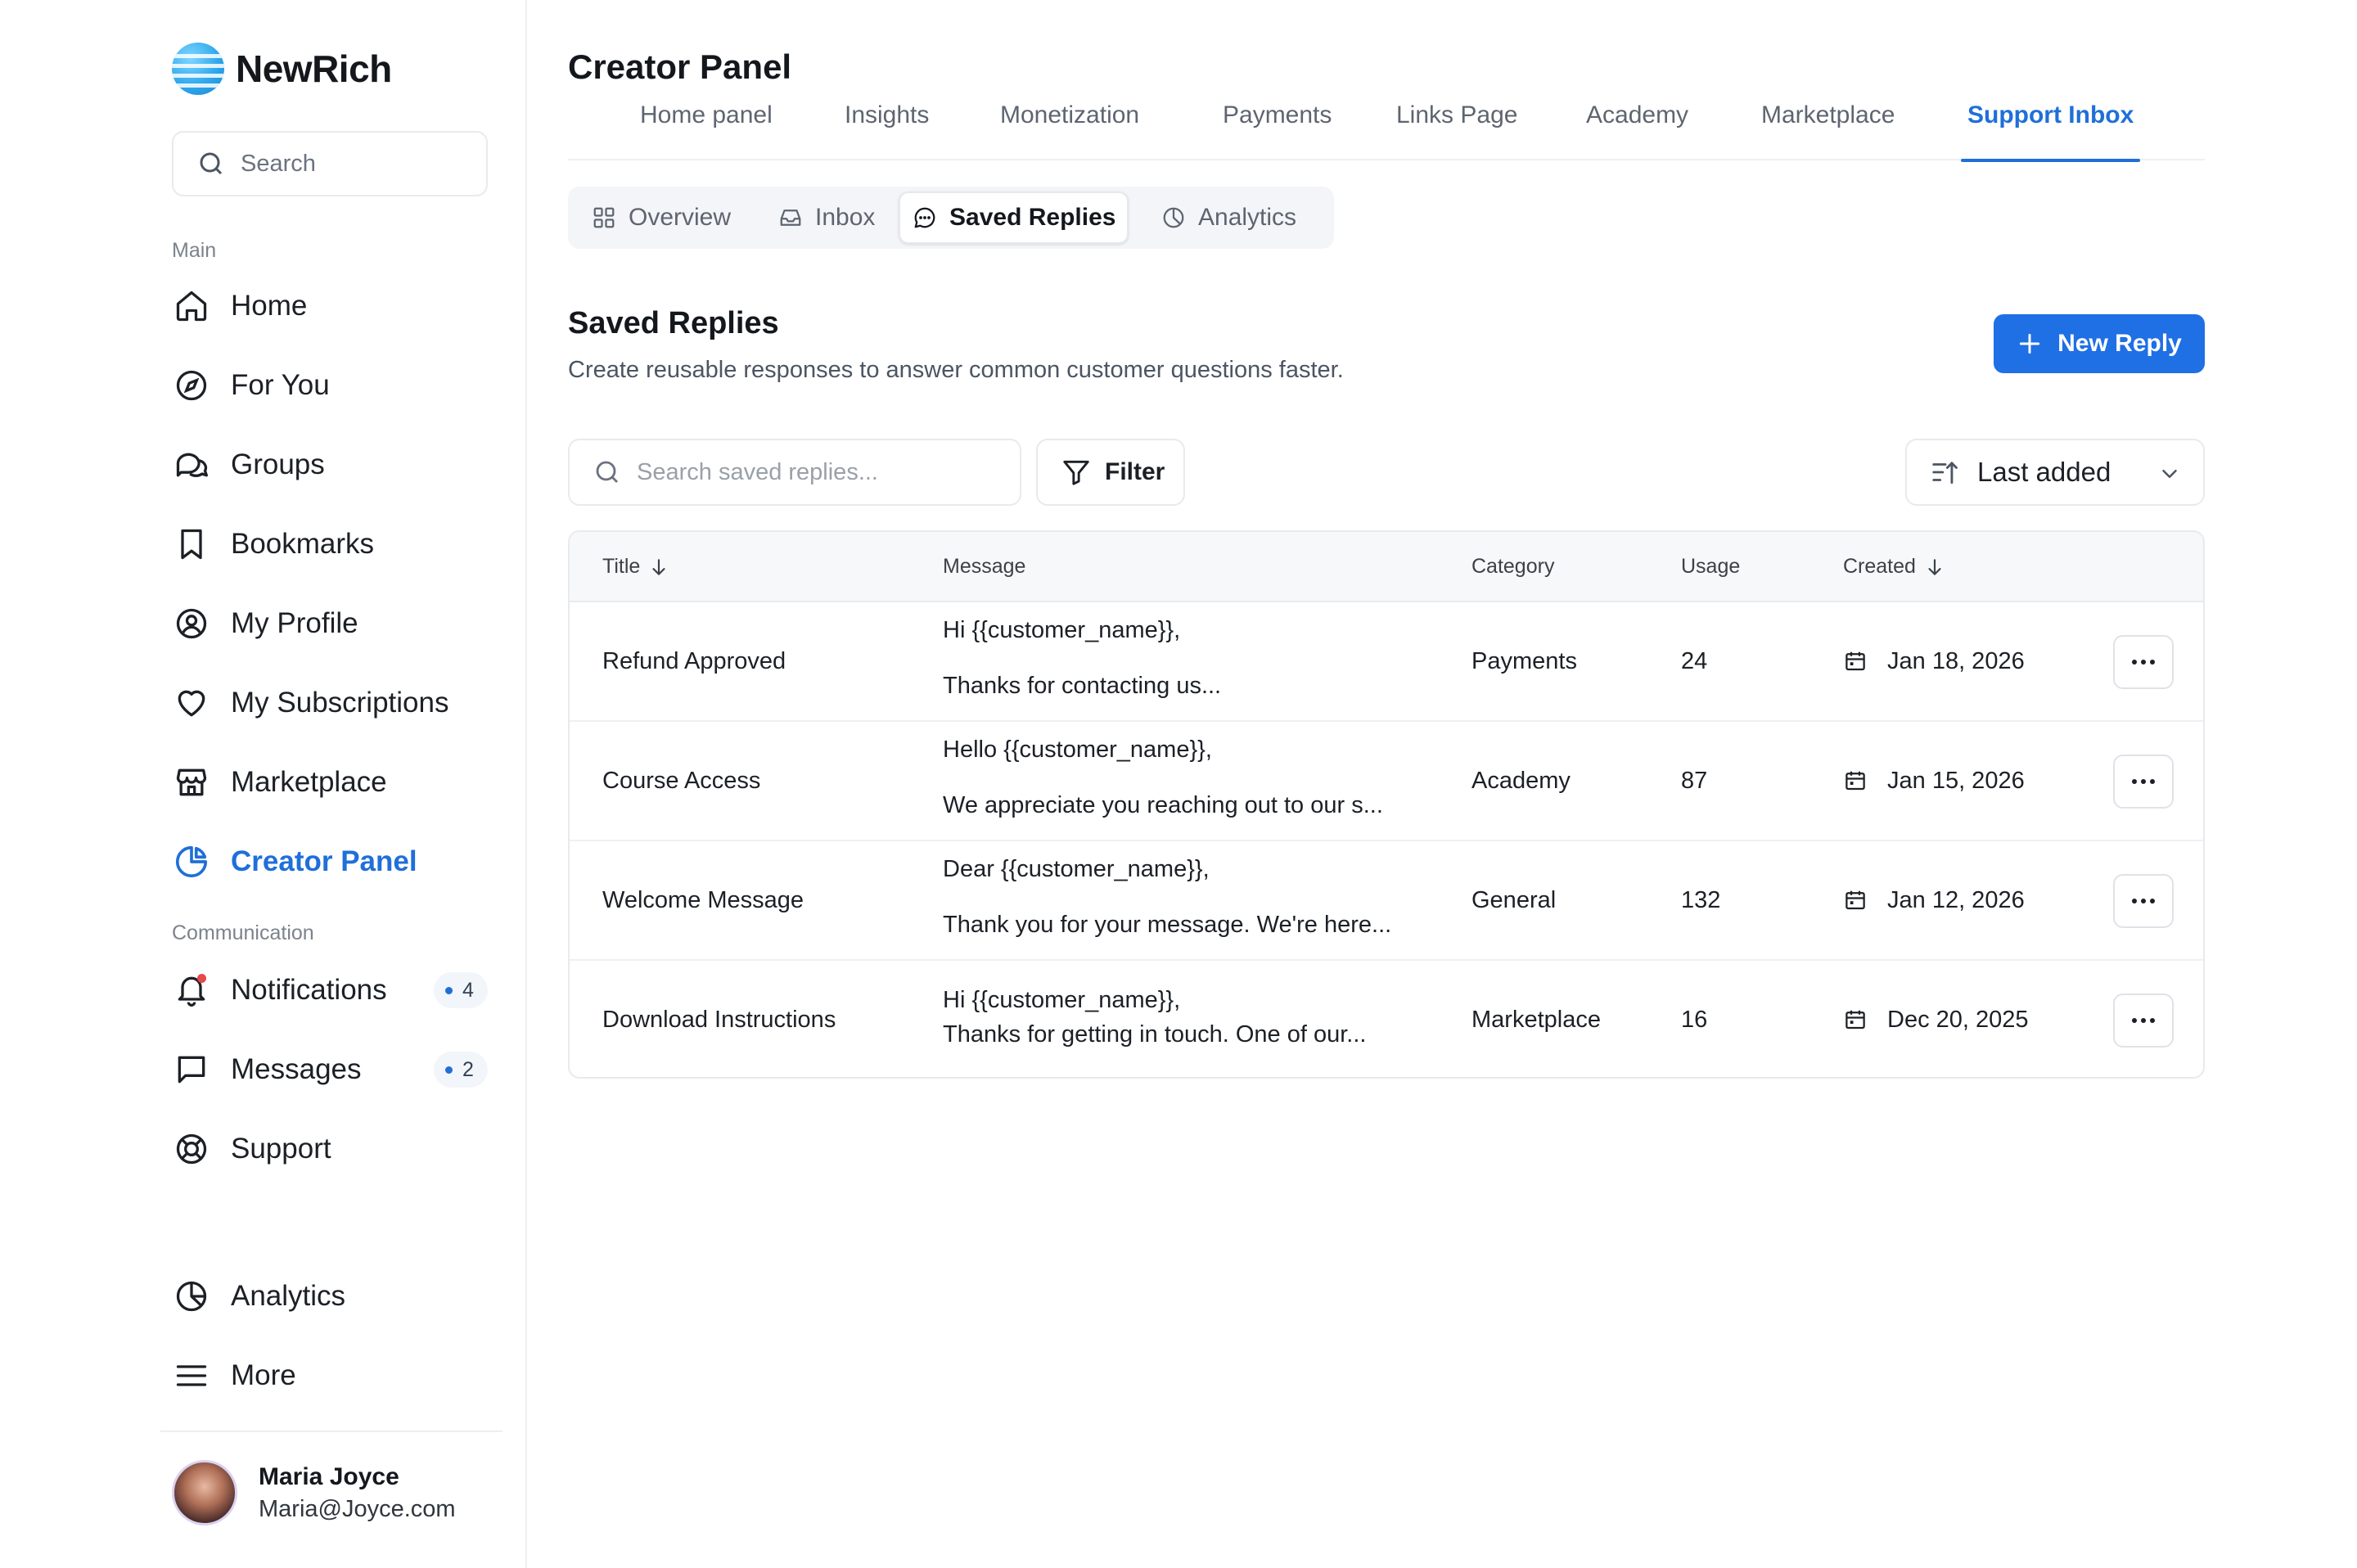 Image resolution: width=2357 pixels, height=1568 pixels. Describe the element at coordinates (191, 782) in the screenshot. I see `store-icon` at that location.